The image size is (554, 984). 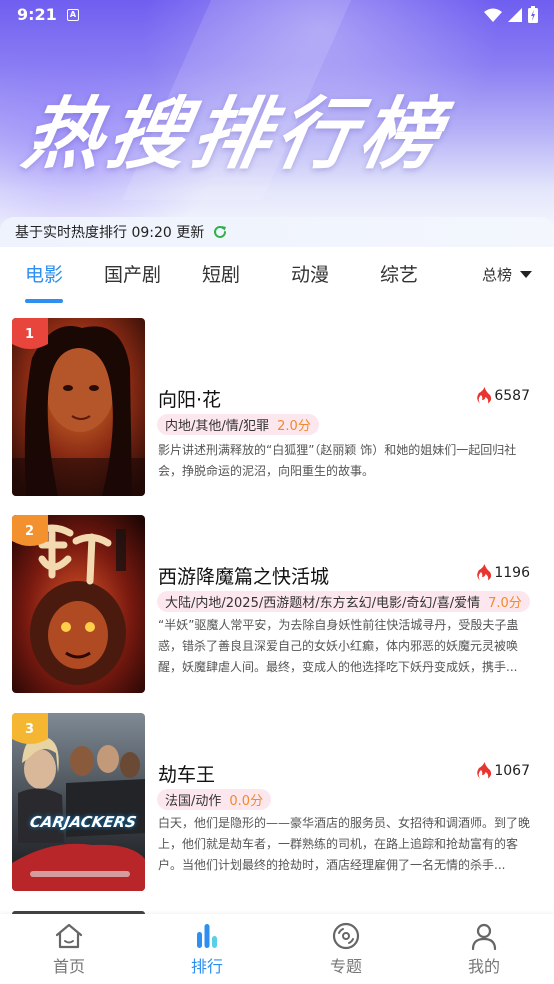 I want to click on genre-tags: 内地/其他/情/犯罪 2.0分, so click(x=238, y=424).